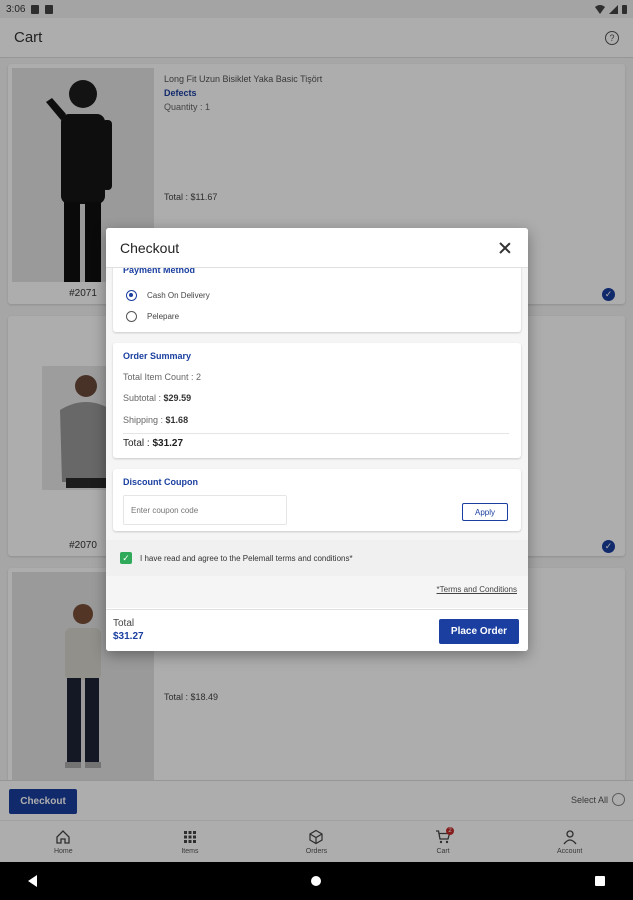 The width and height of the screenshot is (633, 900). Describe the element at coordinates (600, 881) in the screenshot. I see `recent-apps-icon` at that location.